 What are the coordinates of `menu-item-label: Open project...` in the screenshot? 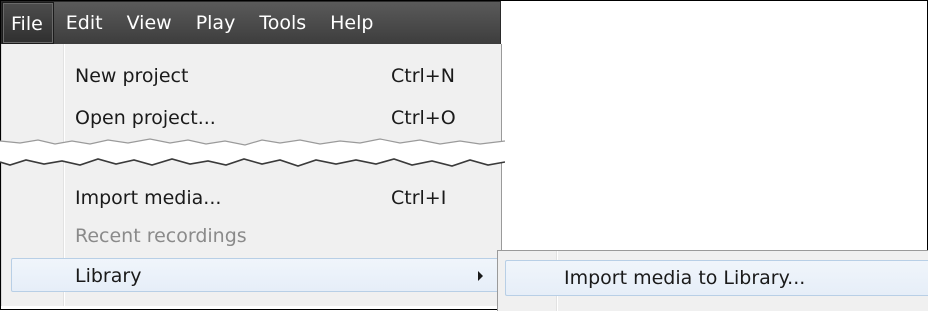 It's located at (145, 118).